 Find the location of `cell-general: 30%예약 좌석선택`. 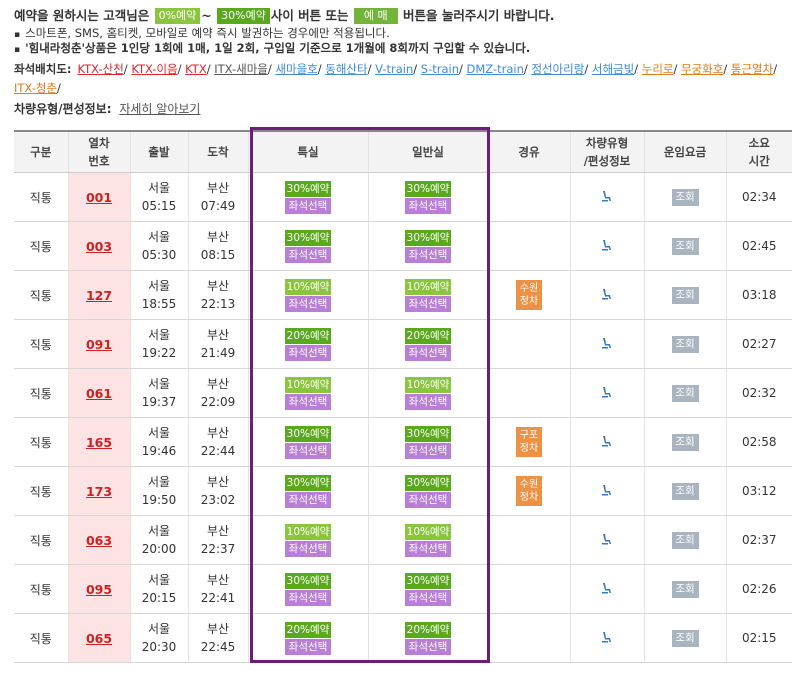

cell-general: 30%예약 좌석선택 is located at coordinates (427, 589).